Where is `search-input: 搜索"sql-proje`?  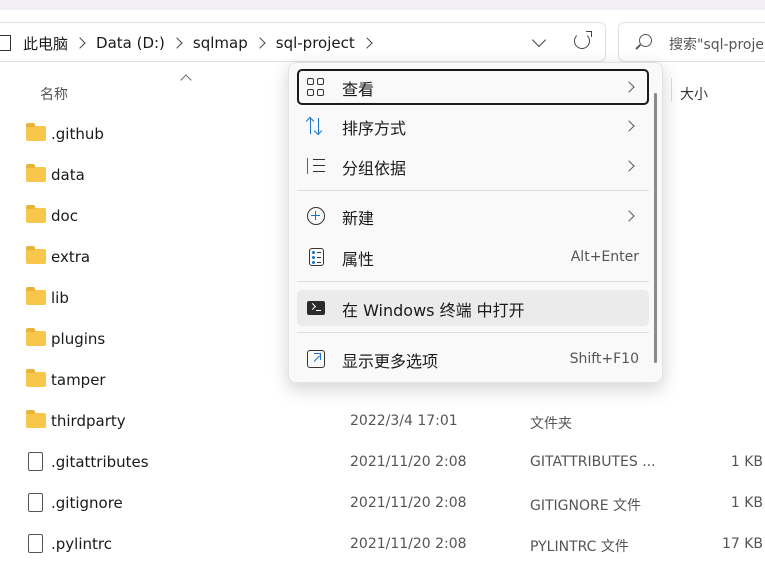 search-input: 搜索"sql-proje is located at coordinates (691, 42).